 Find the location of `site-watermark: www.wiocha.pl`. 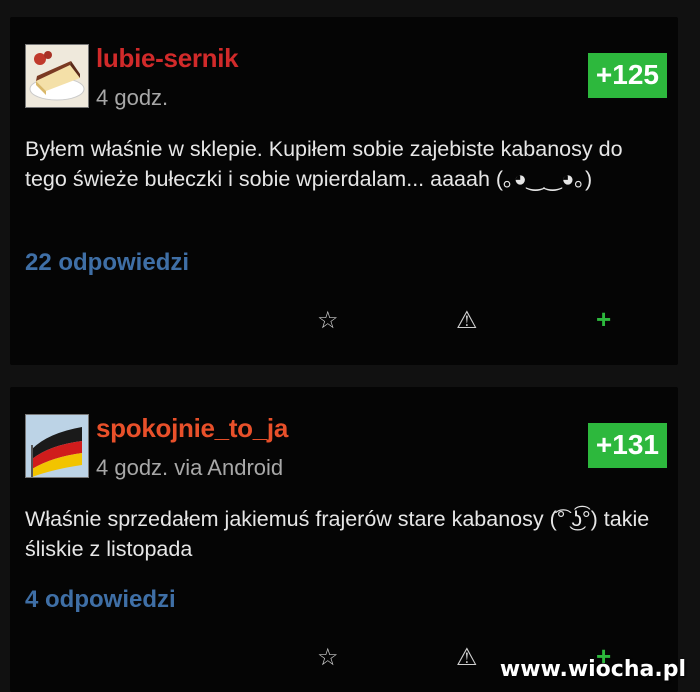

site-watermark: www.wiocha.pl is located at coordinates (592, 669).